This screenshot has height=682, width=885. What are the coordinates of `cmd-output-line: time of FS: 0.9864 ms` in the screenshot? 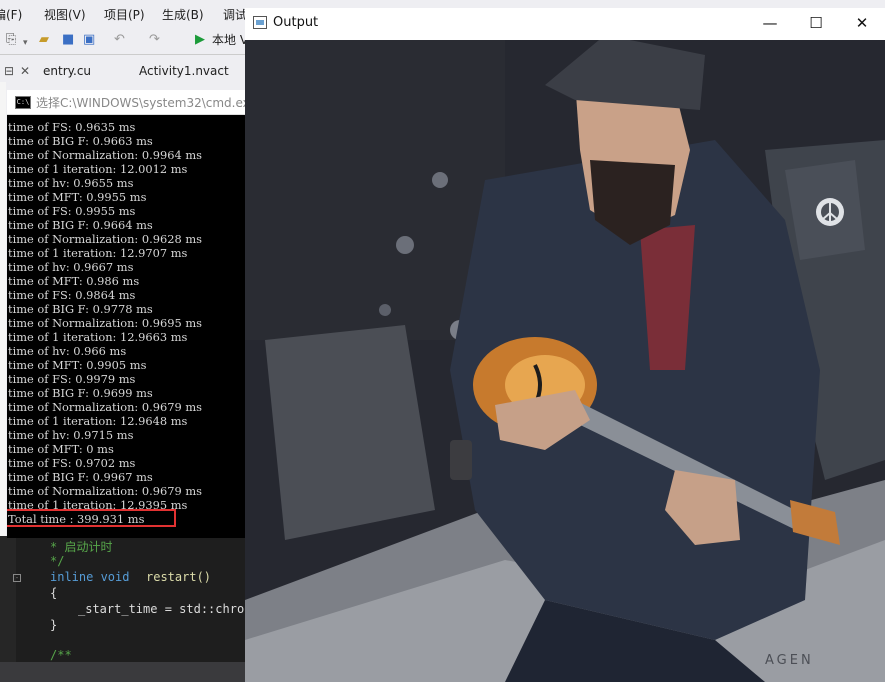 It's located at (72, 295).